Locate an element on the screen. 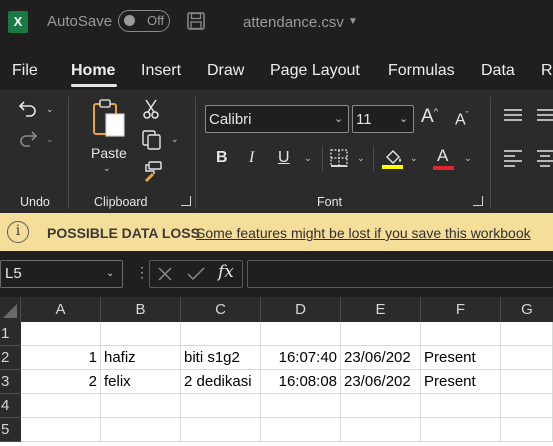 The width and height of the screenshot is (553, 446). cell-b5 is located at coordinates (141, 430).